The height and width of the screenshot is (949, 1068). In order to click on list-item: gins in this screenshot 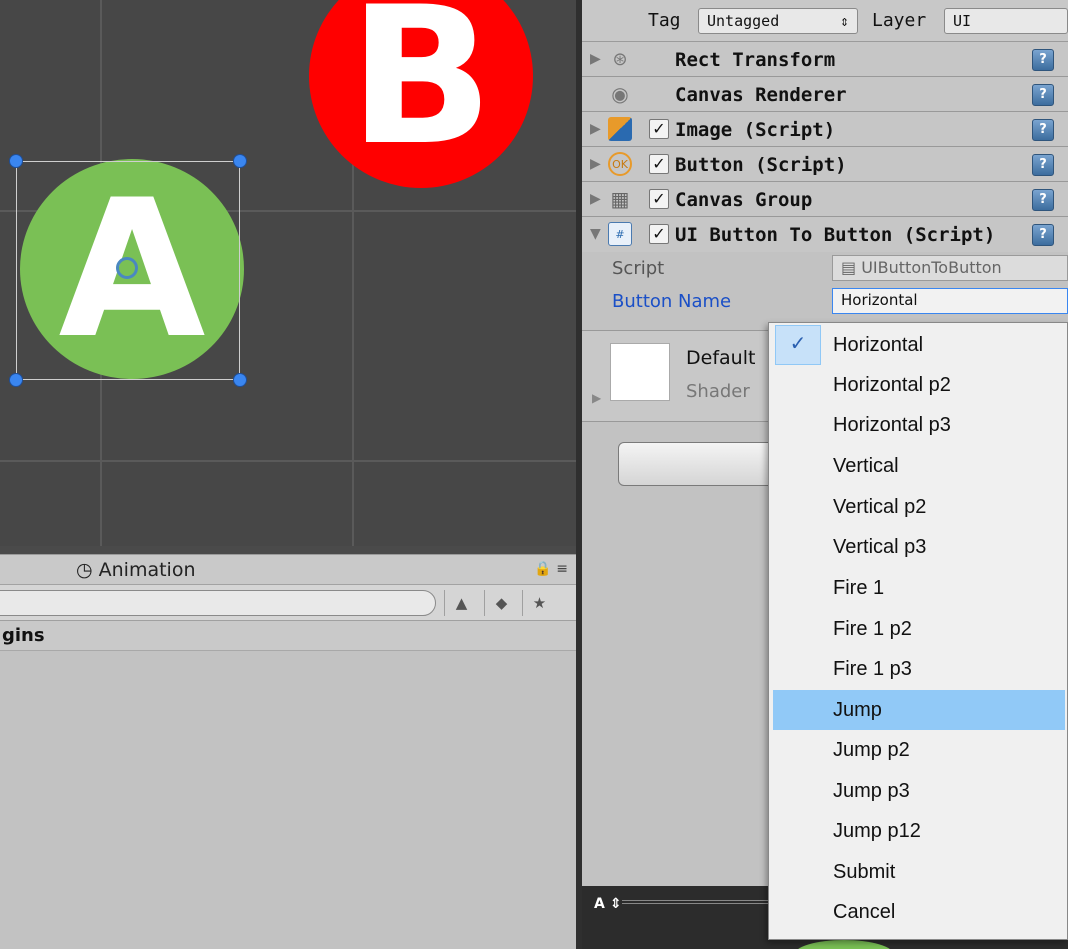, I will do `click(288, 636)`.